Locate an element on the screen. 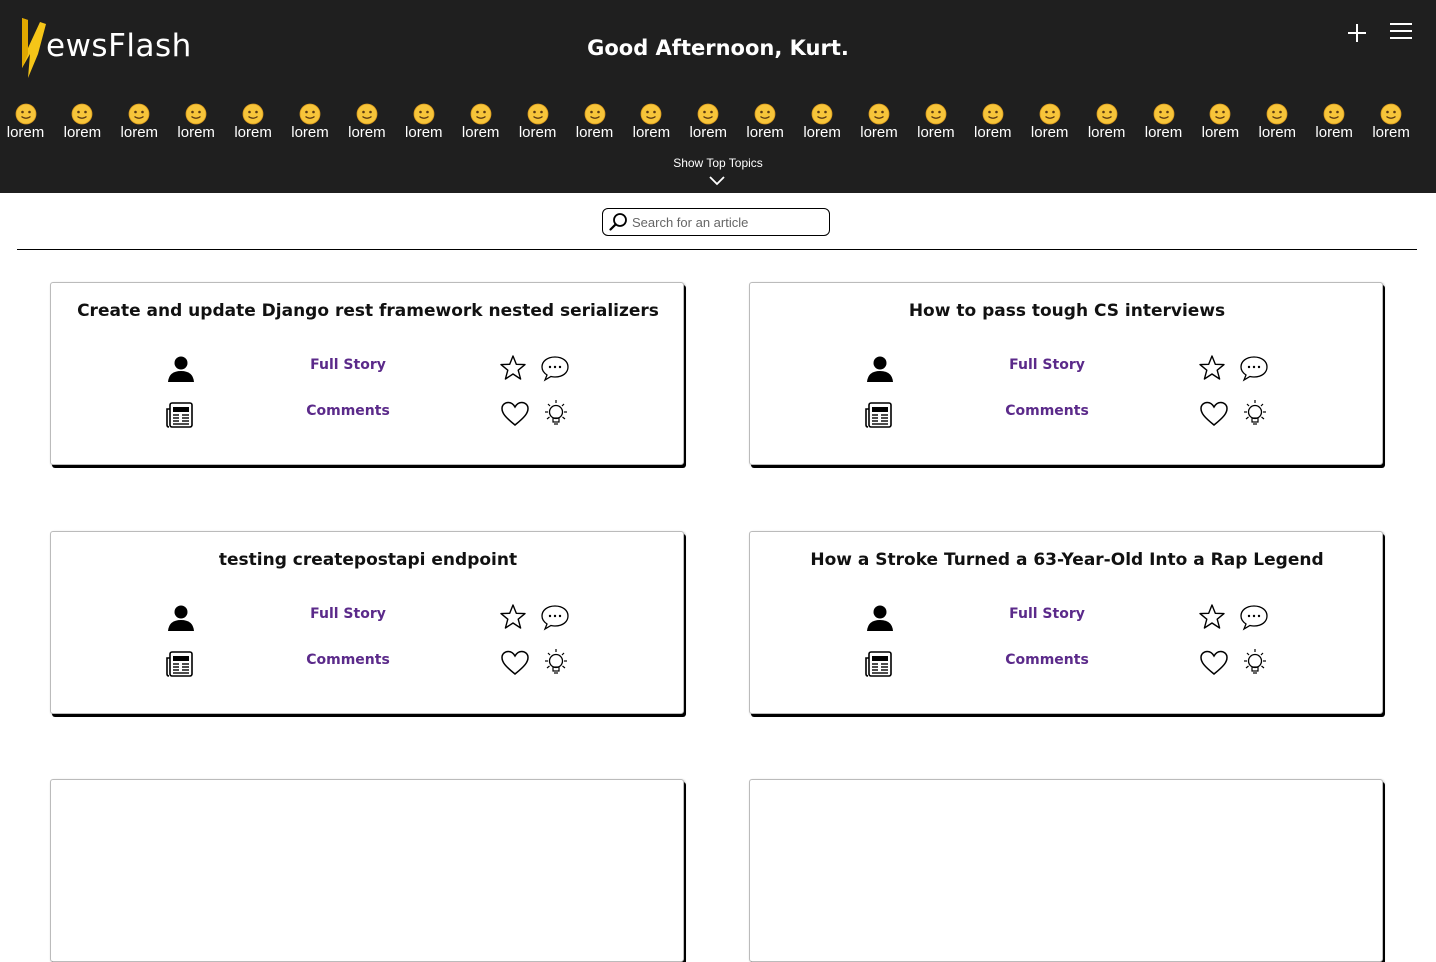 Image resolution: width=1436 pixels, height=962 pixels. hamburger-menu-icon is located at coordinates (1401, 33).